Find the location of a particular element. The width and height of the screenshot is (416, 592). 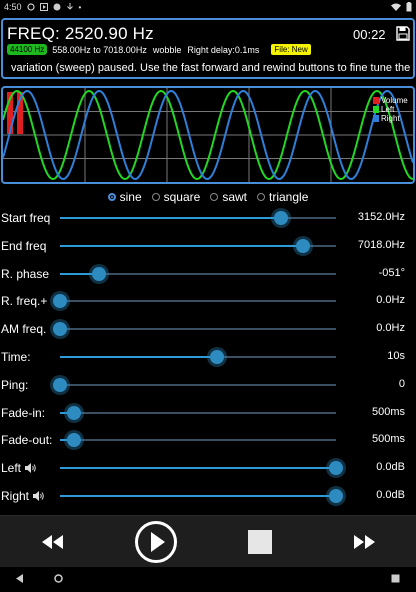

slider-value: 10s is located at coordinates (396, 356).